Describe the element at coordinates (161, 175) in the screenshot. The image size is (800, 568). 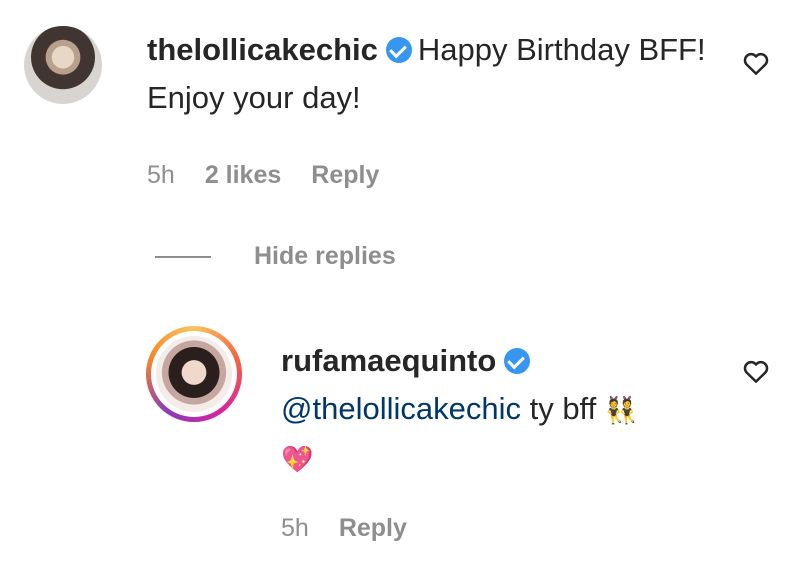
I see `comment-time: 5h` at that location.